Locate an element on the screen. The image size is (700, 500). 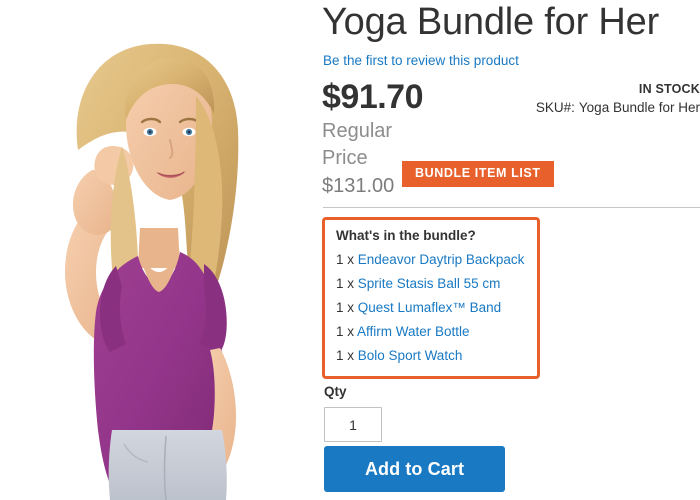
add-to-cart-button: Add to Cart is located at coordinates (414, 469).